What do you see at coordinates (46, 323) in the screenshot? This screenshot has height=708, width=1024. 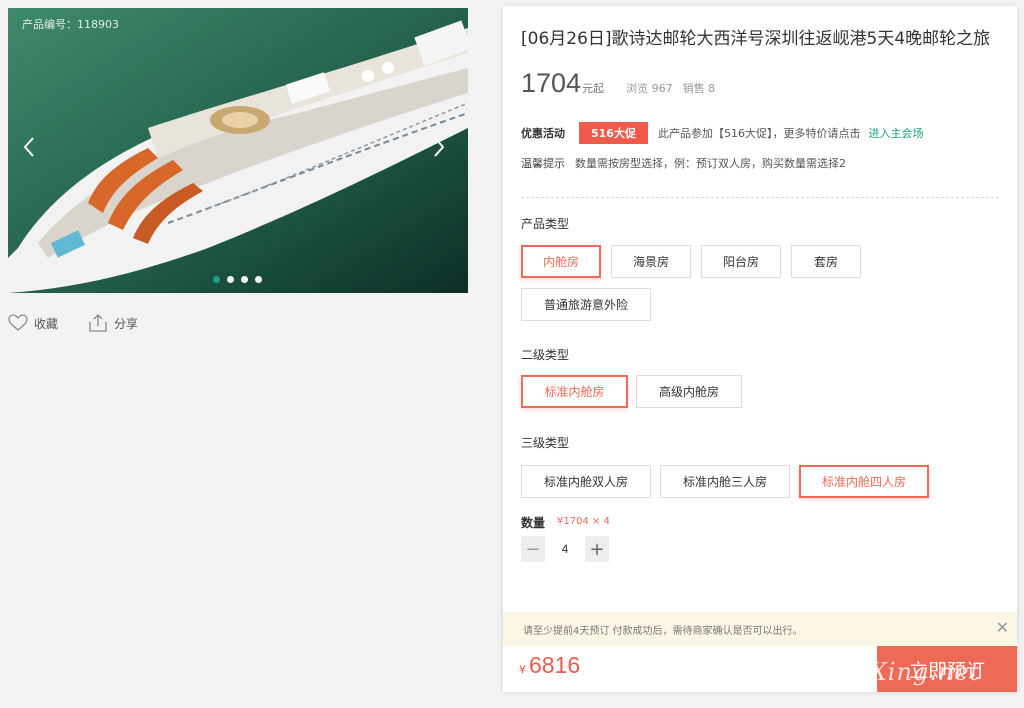 I see `favorite-label: 收藏` at bounding box center [46, 323].